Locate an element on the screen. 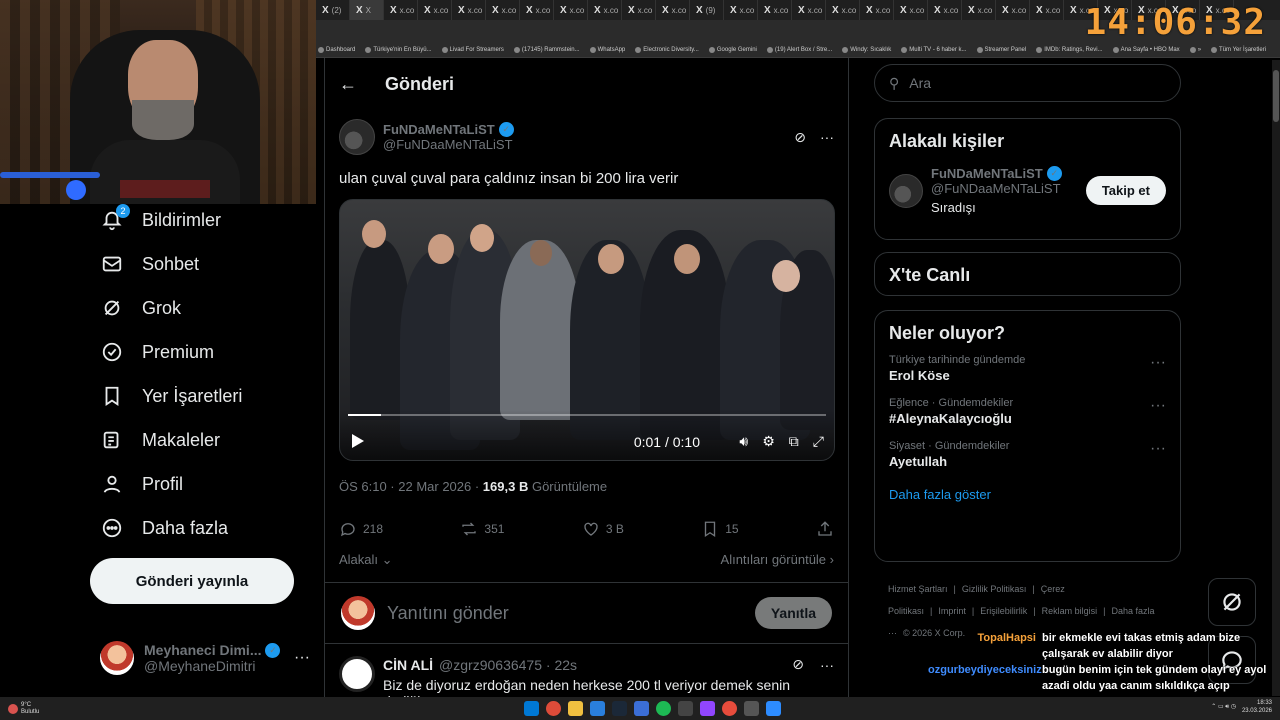  related-dropdown: Alakalı ⌄ is located at coordinates (366, 560).